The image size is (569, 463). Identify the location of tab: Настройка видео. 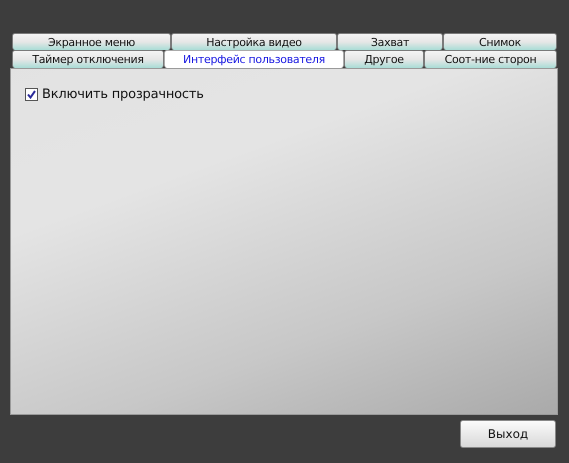
(254, 41).